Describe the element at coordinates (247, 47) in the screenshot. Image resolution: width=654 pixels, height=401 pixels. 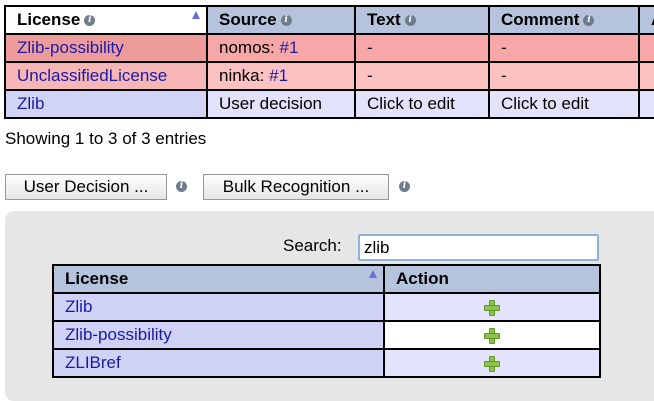
I see `source-label: nomos:` at that location.